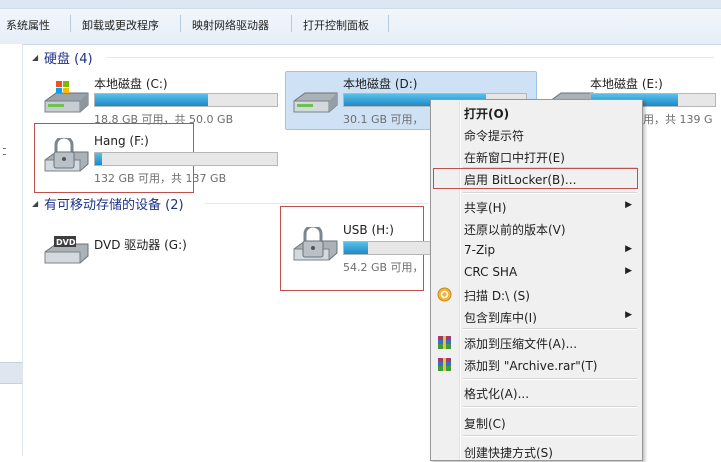 The height and width of the screenshot is (462, 721). I want to click on menu-item-command-prompt: 命令提示符, so click(535, 134).